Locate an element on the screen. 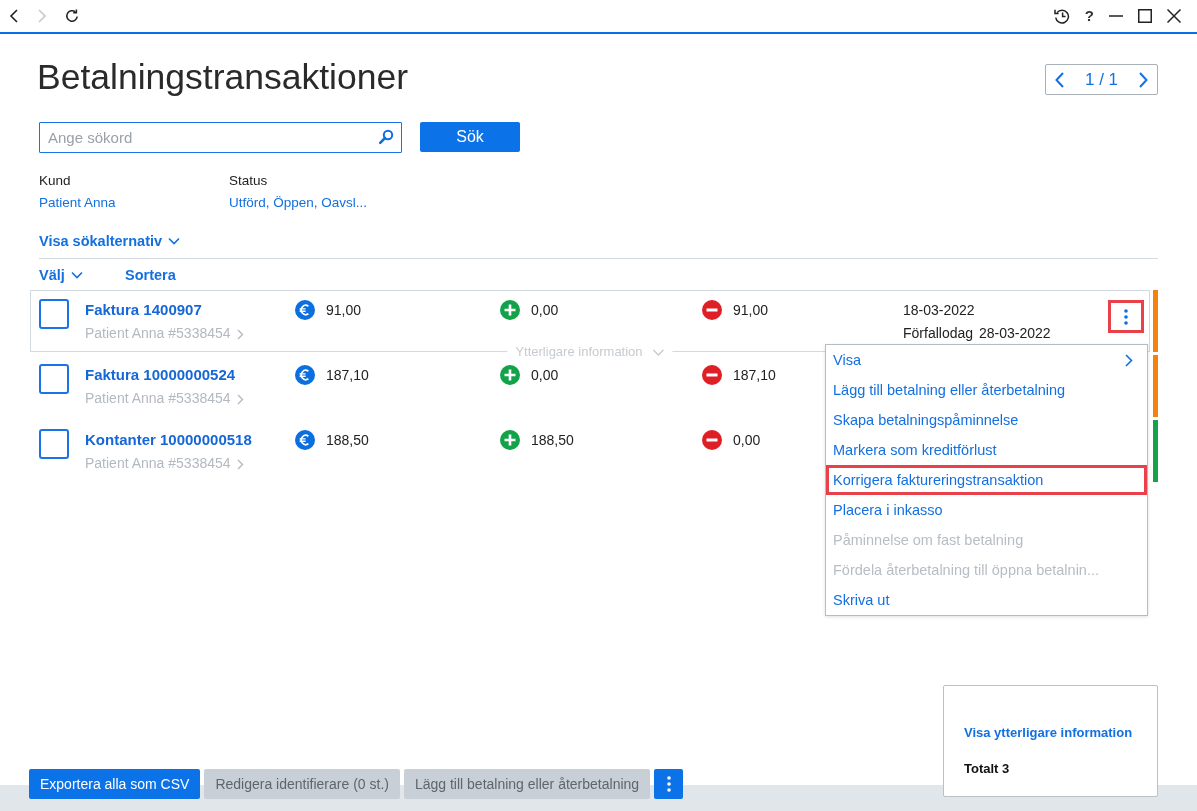 The height and width of the screenshot is (811, 1197). filter-label: Status is located at coordinates (249, 181).